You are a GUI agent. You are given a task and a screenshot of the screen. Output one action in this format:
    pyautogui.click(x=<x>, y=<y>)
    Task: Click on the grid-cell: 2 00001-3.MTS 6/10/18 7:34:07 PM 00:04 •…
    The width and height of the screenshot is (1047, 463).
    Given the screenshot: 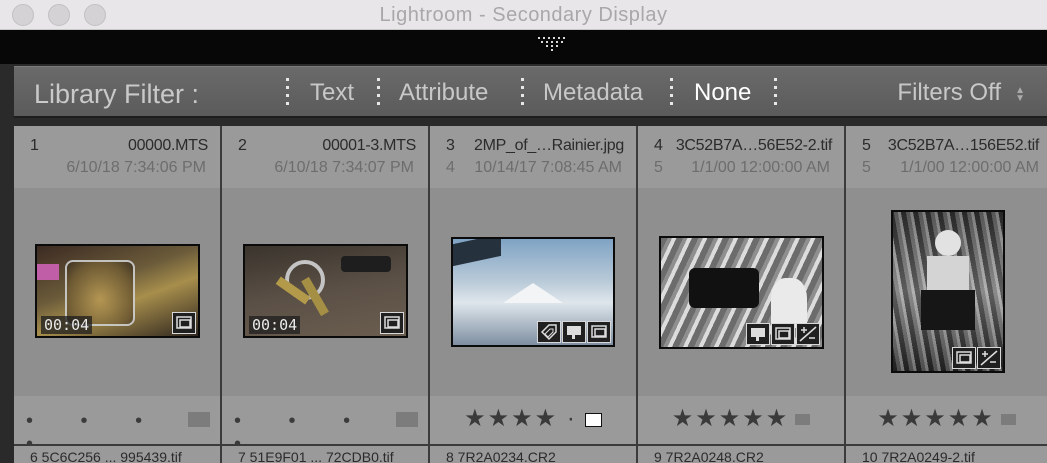 What is the action you would take?
    pyautogui.click(x=325, y=290)
    